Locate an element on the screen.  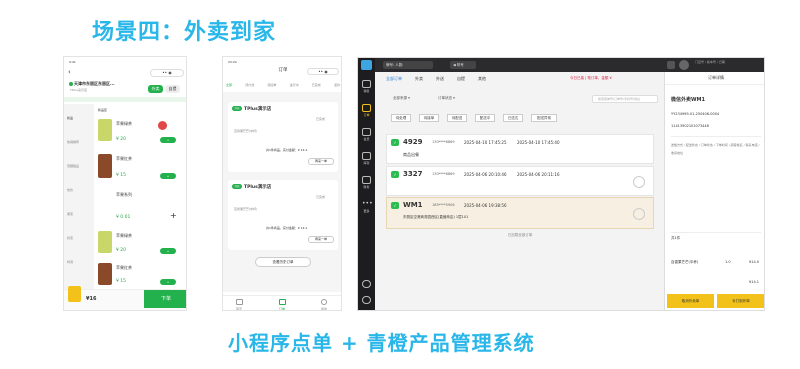
load-more-text: 已加载全部订单 is located at coordinates (520, 235).